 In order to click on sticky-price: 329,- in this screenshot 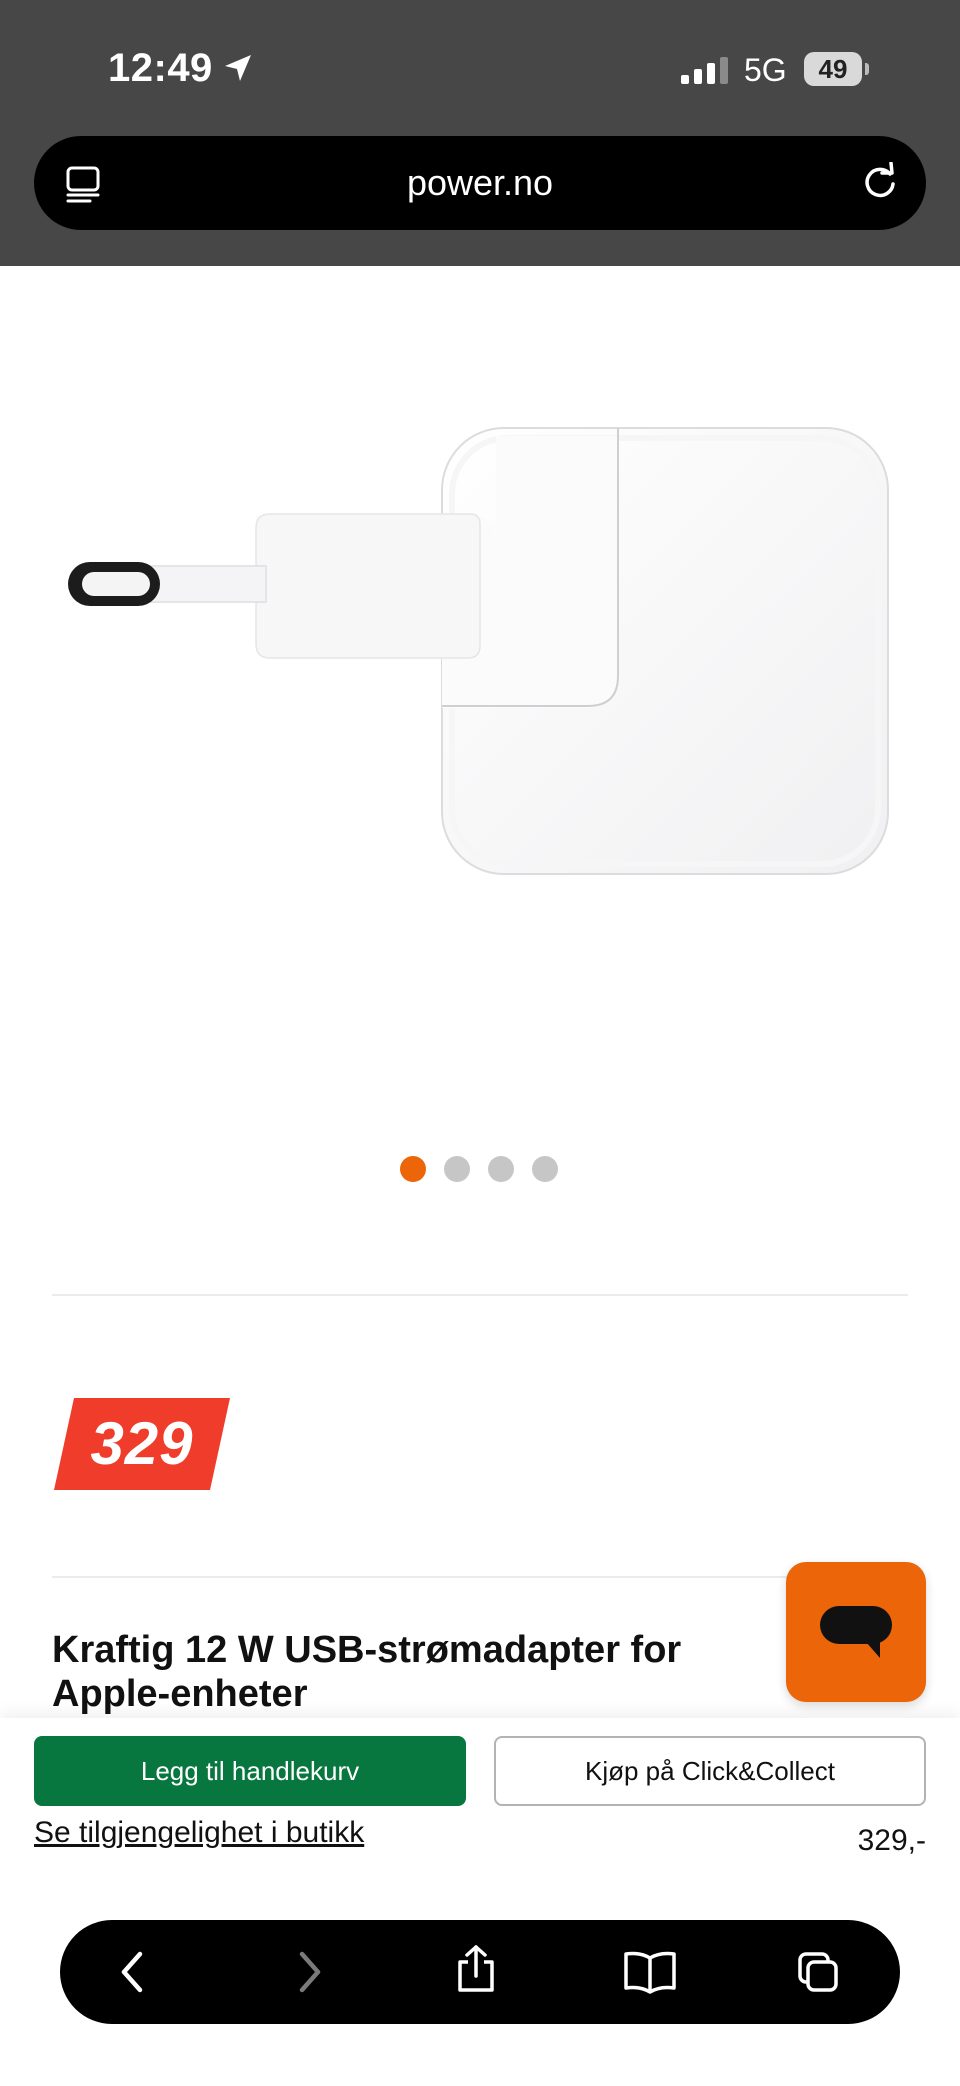, I will do `click(891, 1840)`.